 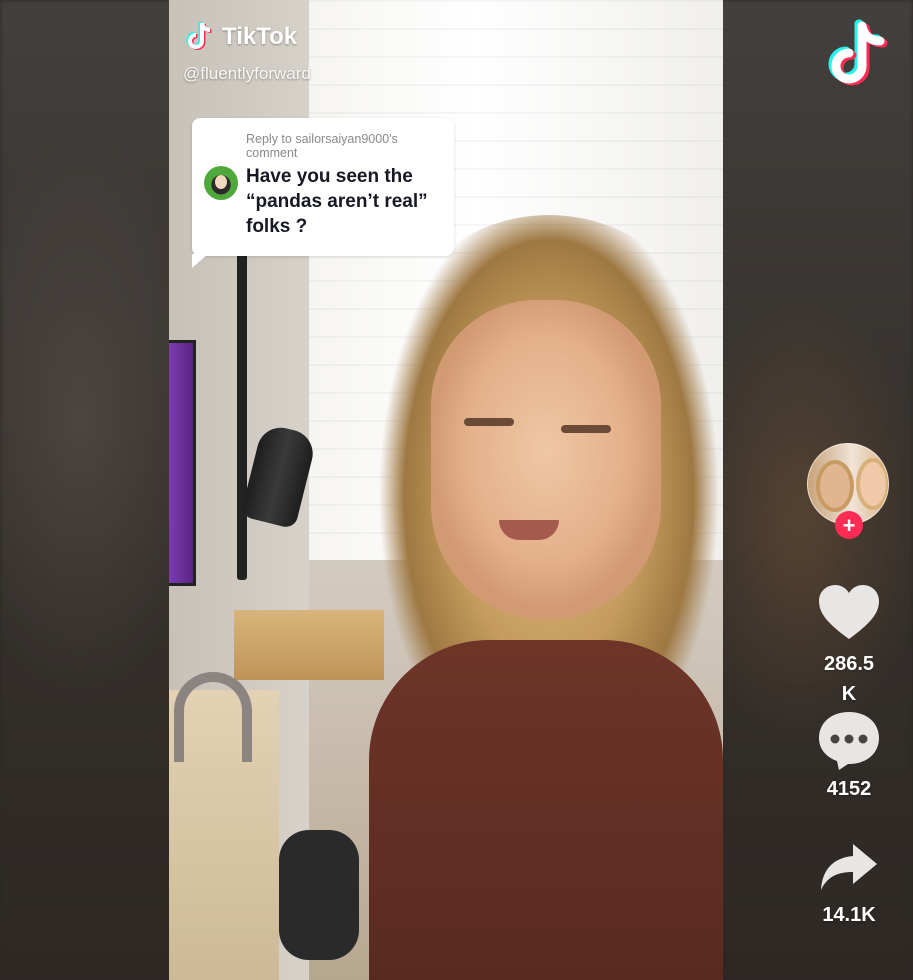 I want to click on share-icon, so click(x=849, y=867).